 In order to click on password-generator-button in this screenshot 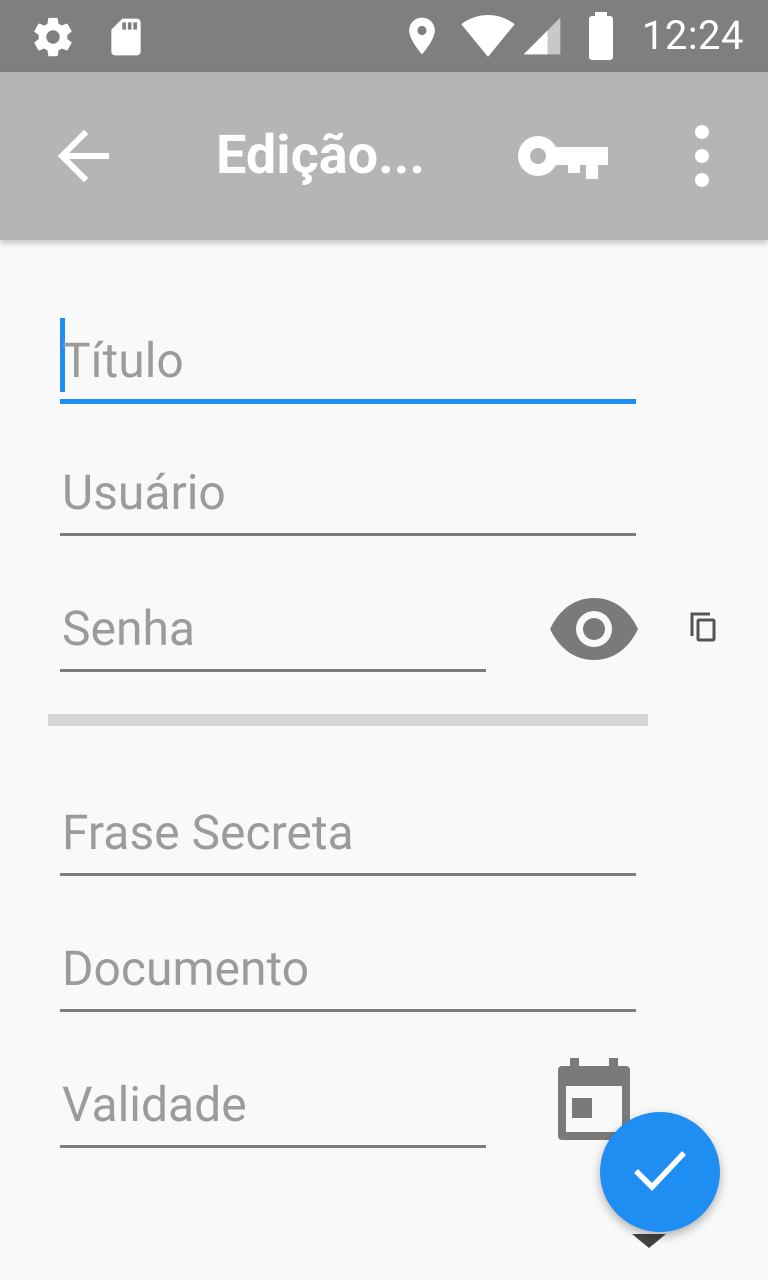, I will do `click(564, 156)`.